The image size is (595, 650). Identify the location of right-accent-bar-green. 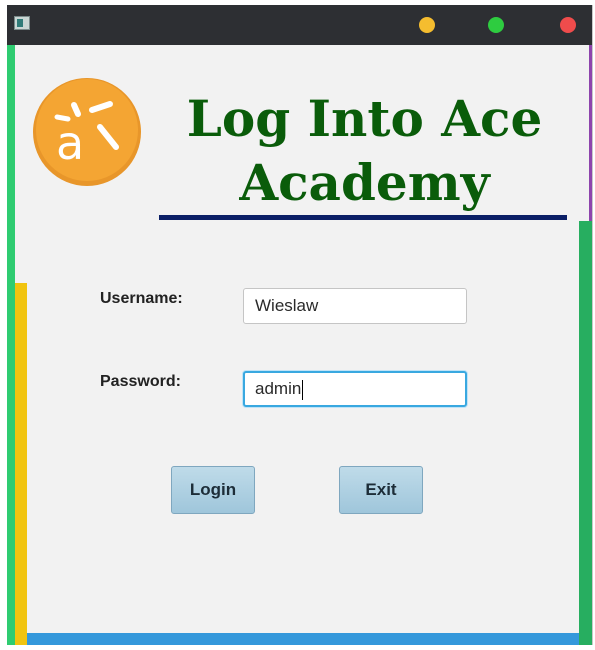
(585, 433).